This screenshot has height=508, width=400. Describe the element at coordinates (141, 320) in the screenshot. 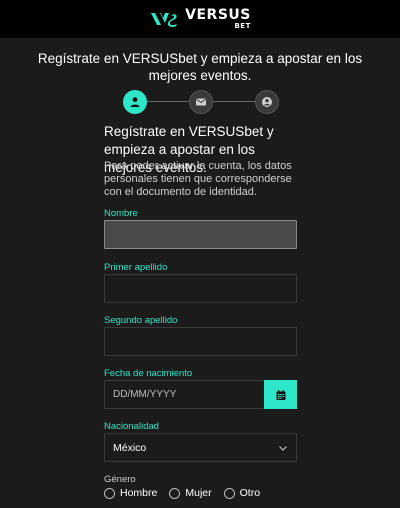

I see `segundo-apellido-label: Segundo apellido` at that location.